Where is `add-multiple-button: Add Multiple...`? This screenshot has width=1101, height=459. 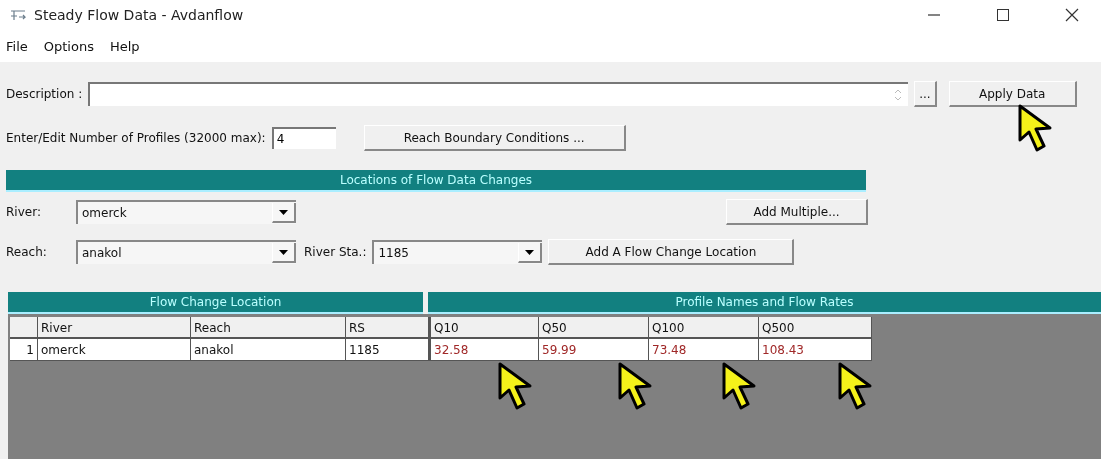
add-multiple-button: Add Multiple... is located at coordinates (797, 212).